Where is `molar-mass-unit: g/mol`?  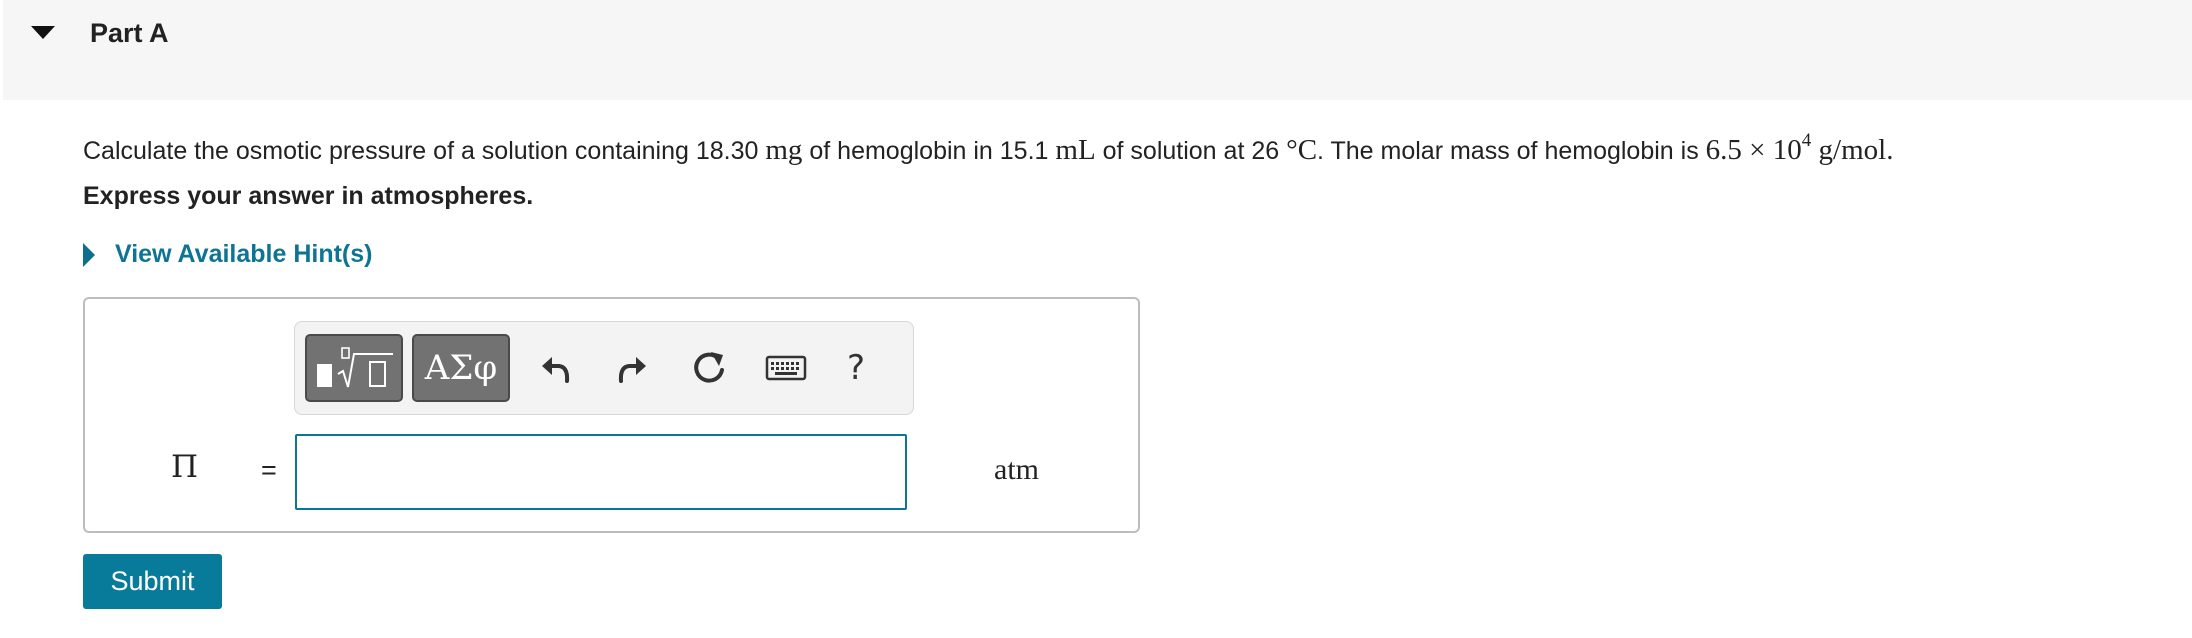
molar-mass-unit: g/mol is located at coordinates (1852, 150).